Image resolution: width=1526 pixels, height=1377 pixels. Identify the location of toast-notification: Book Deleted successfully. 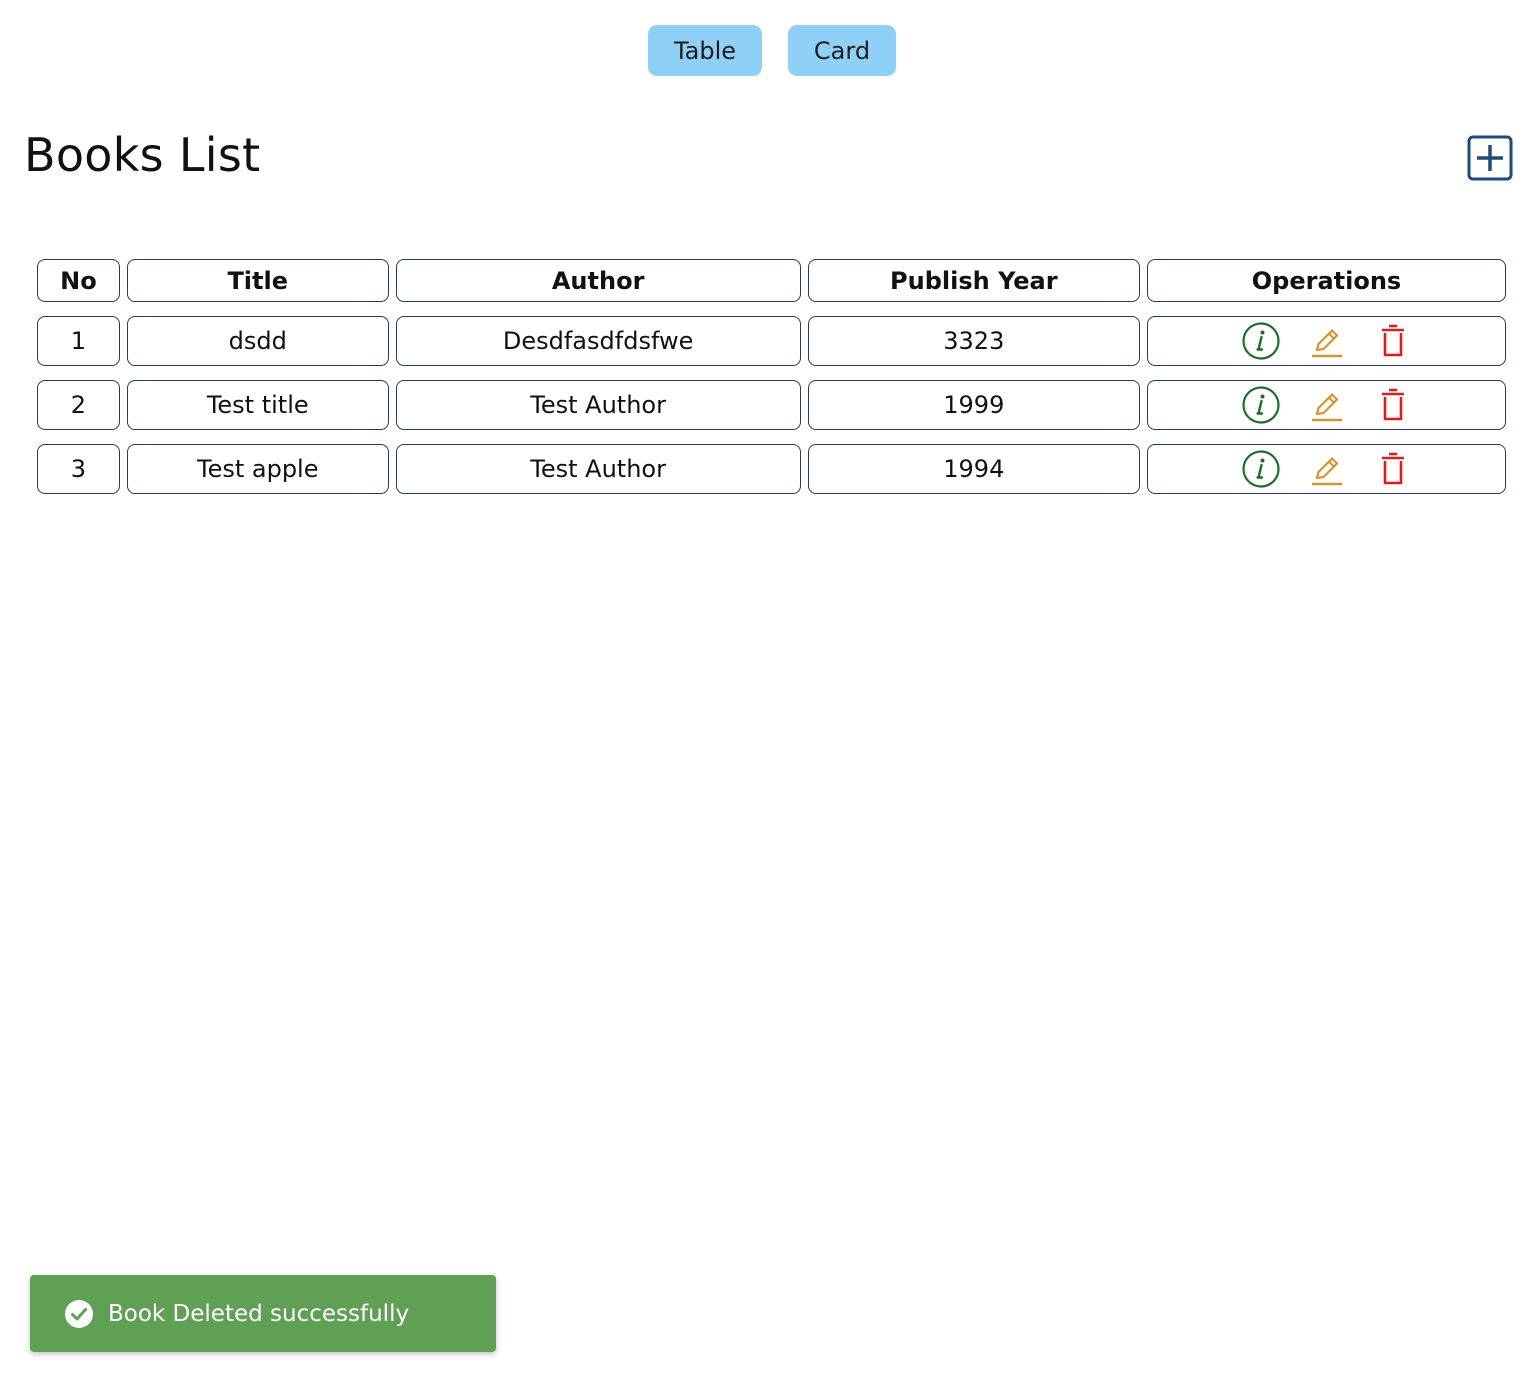
(263, 1313).